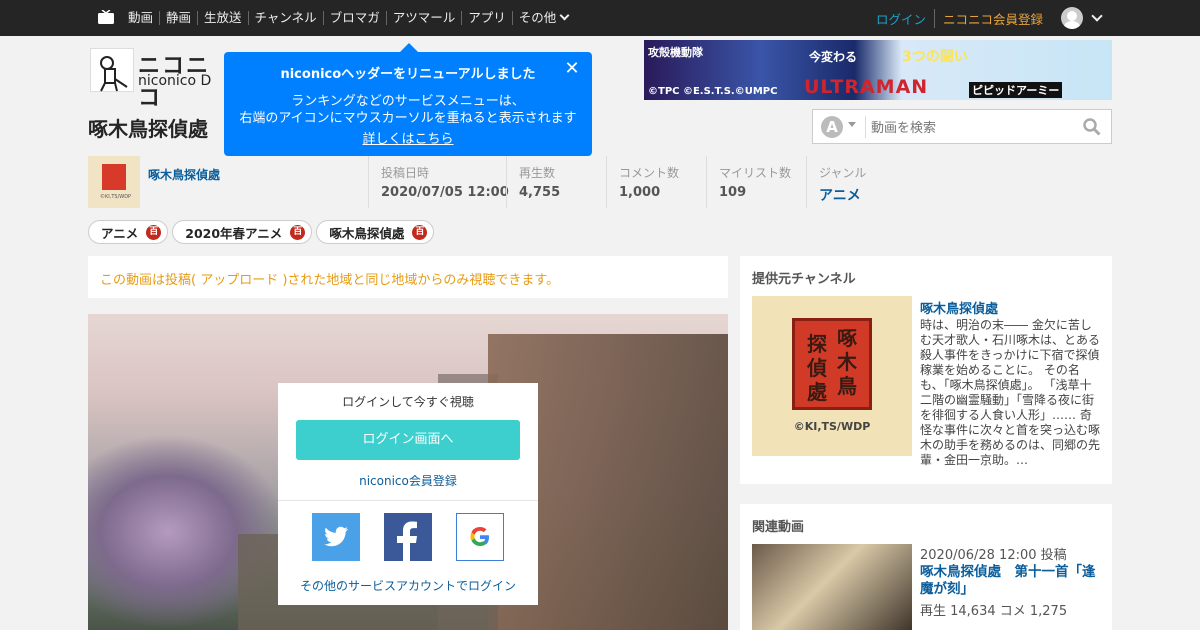 This screenshot has width=1200, height=630. What do you see at coordinates (128, 232) in the screenshot?
I see `tag-item: アニメ百` at bounding box center [128, 232].